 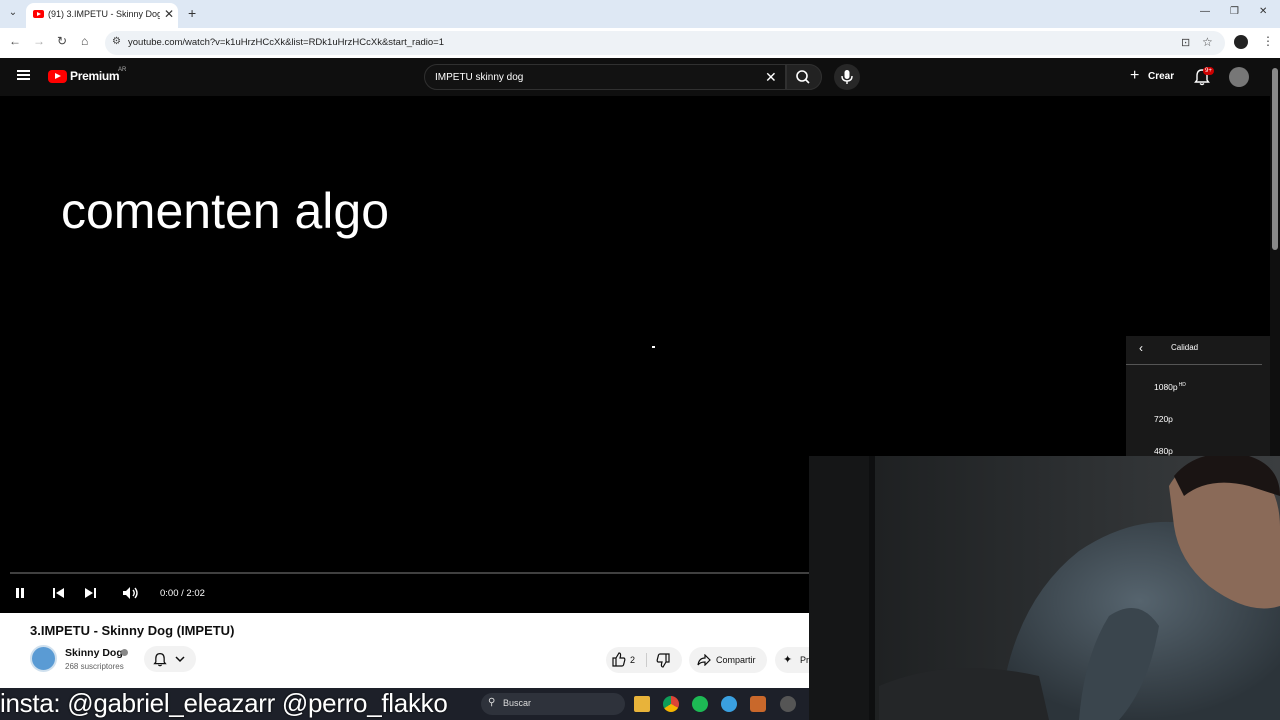 I want to click on hd-badge: HD, so click(x=1182, y=385).